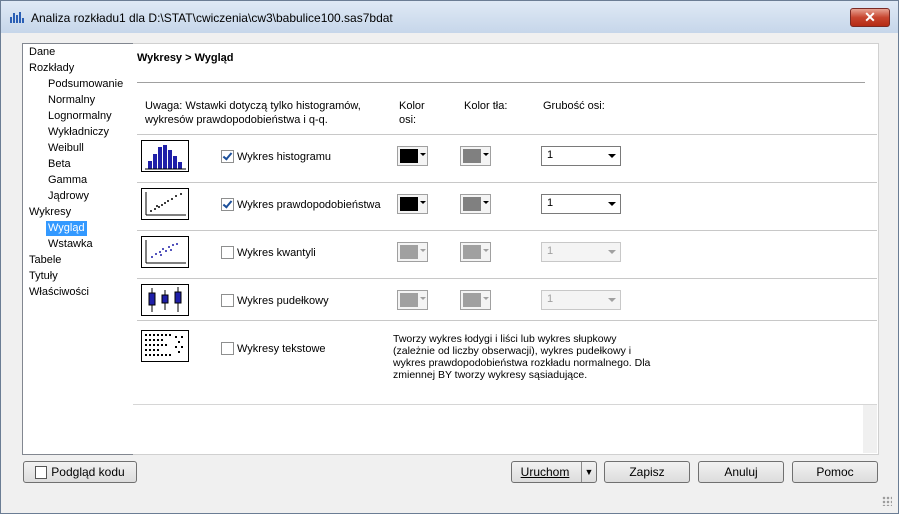 This screenshot has height=514, width=899. What do you see at coordinates (227, 156) in the screenshot?
I see `histogram-checkbox` at bounding box center [227, 156].